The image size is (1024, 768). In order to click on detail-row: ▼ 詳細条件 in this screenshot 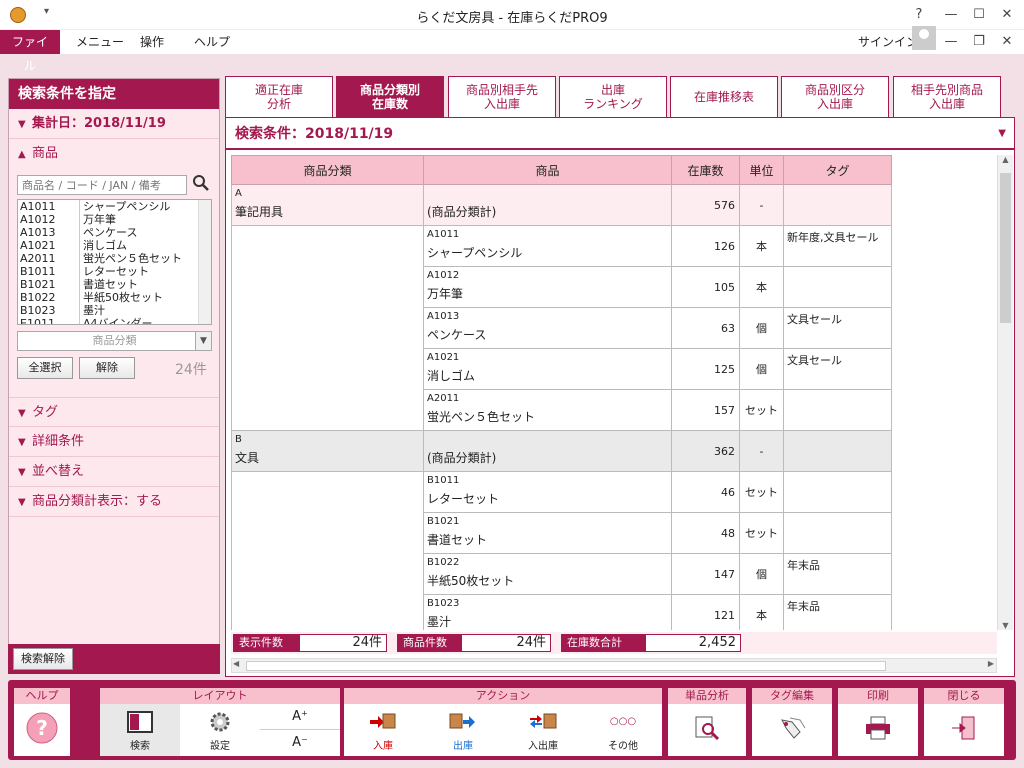, I will do `click(114, 442)`.